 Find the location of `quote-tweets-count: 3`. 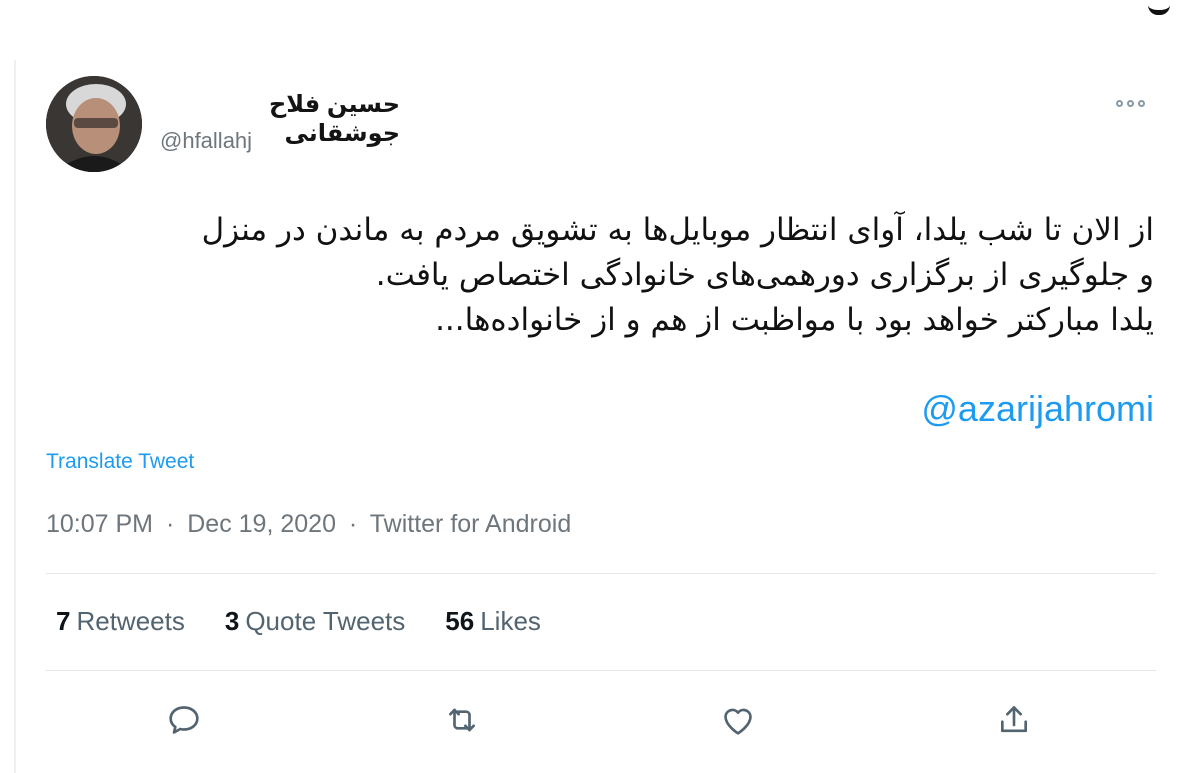

quote-tweets-count: 3 is located at coordinates (232, 621).